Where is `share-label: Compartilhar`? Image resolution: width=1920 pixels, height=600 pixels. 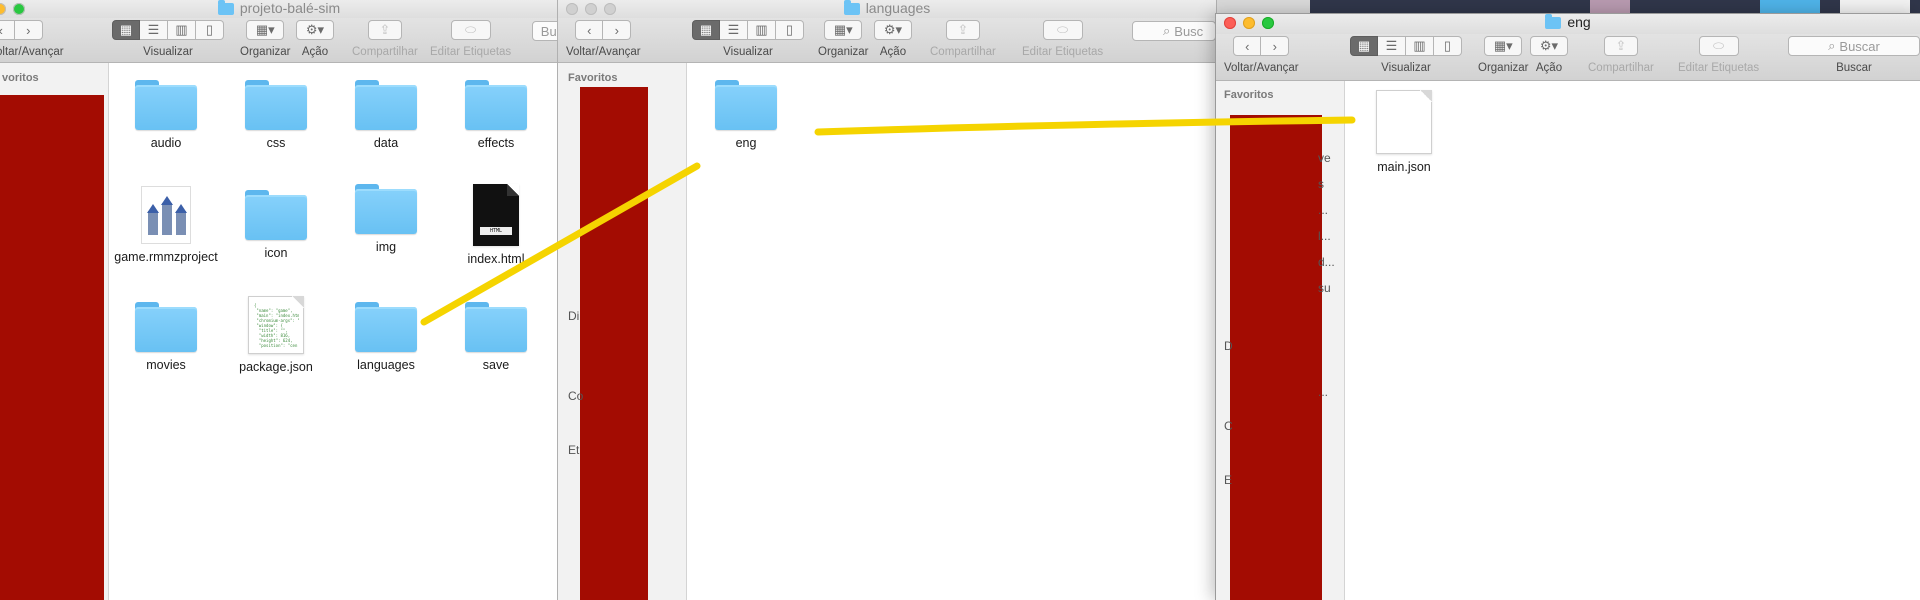 share-label: Compartilhar is located at coordinates (385, 52).